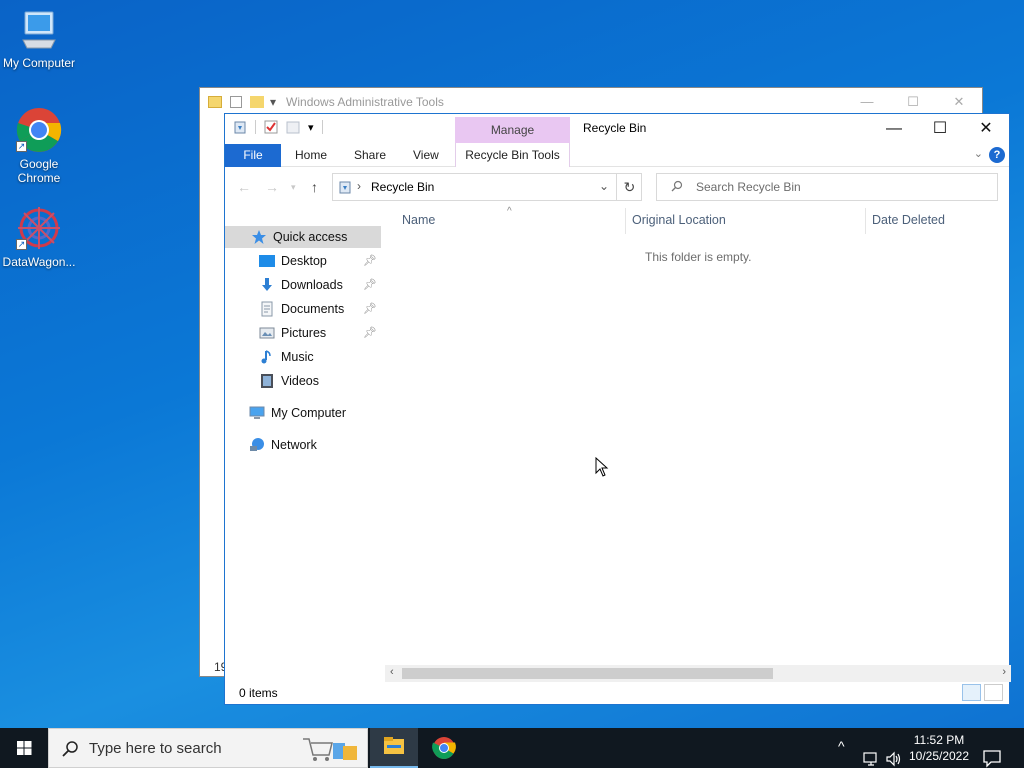 The image size is (1024, 768). I want to click on help-icon: ?, so click(997, 155).